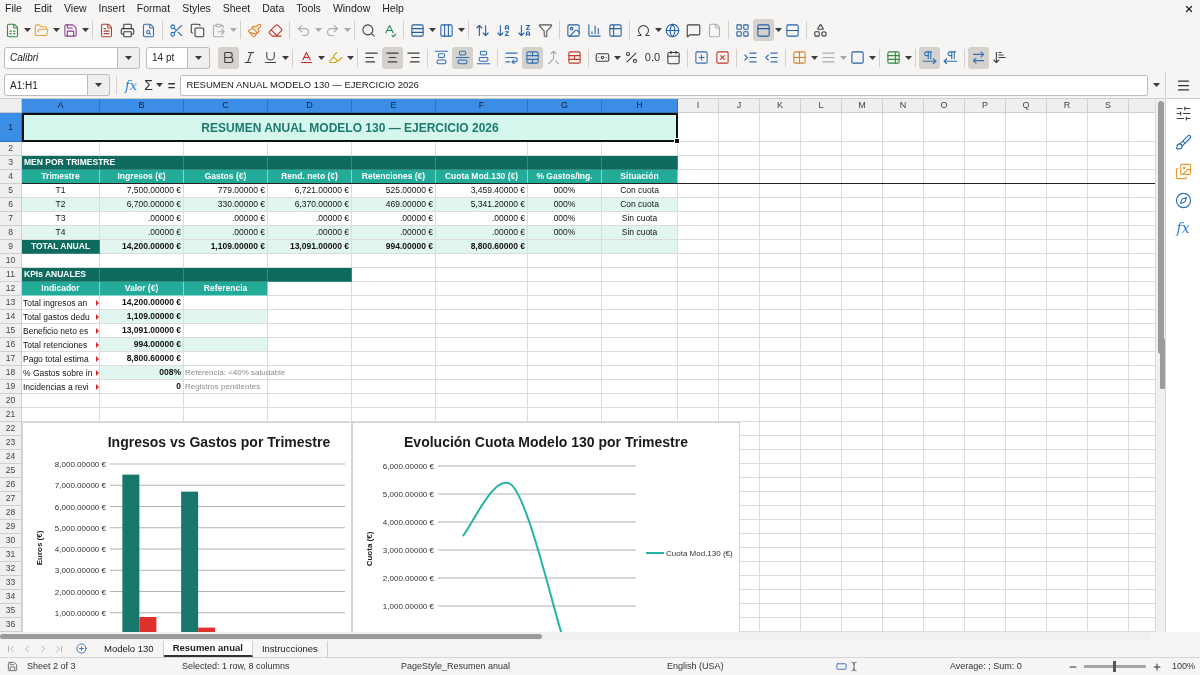 Image resolution: width=1200 pixels, height=675 pixels. I want to click on column-header: C, so click(226, 106).